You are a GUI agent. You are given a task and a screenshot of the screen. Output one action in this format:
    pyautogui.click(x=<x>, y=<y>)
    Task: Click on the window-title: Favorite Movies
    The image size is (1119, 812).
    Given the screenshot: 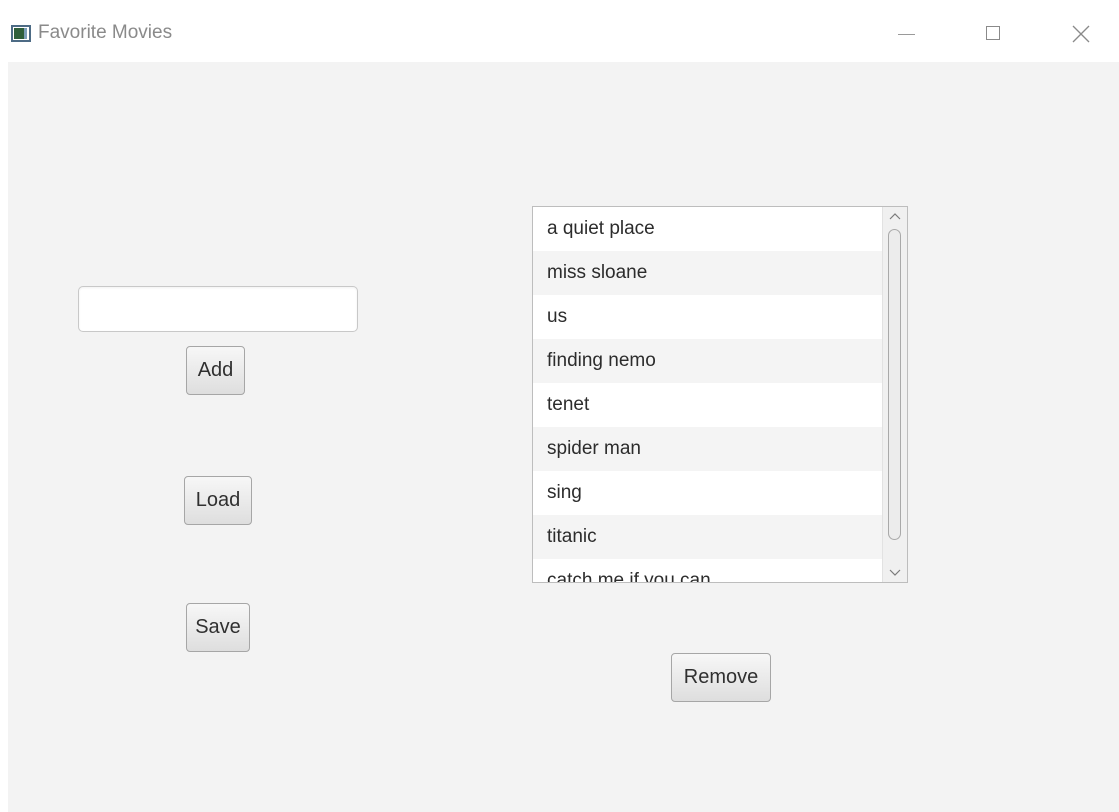 What is the action you would take?
    pyautogui.click(x=105, y=32)
    